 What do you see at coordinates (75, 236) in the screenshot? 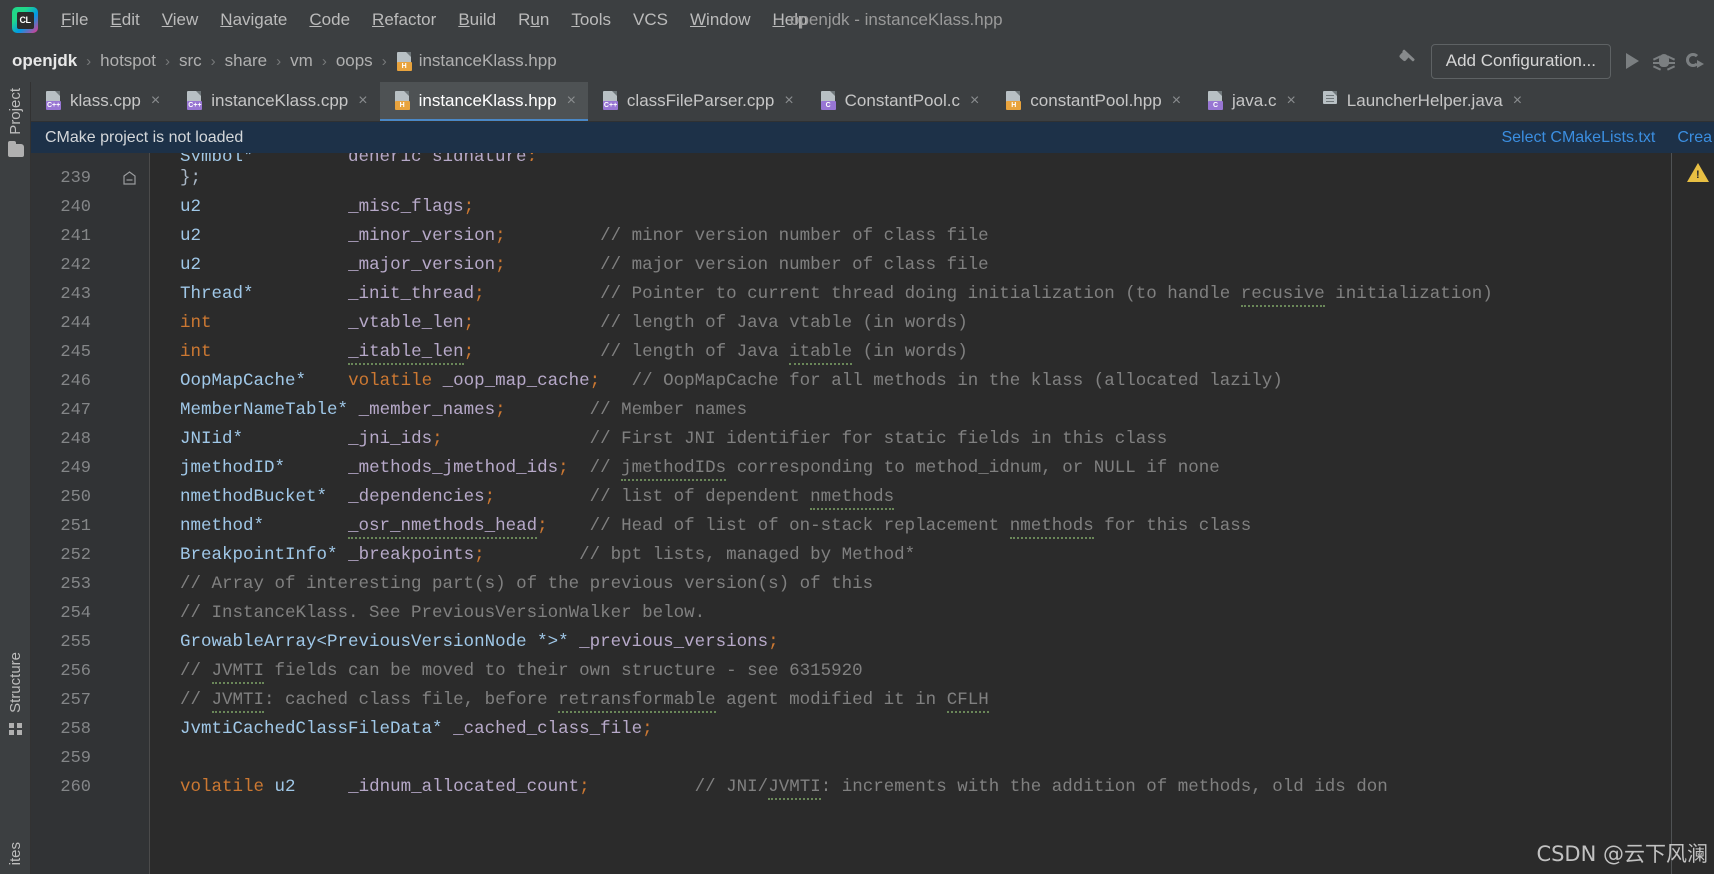
I see `line-number: 241` at bounding box center [75, 236].